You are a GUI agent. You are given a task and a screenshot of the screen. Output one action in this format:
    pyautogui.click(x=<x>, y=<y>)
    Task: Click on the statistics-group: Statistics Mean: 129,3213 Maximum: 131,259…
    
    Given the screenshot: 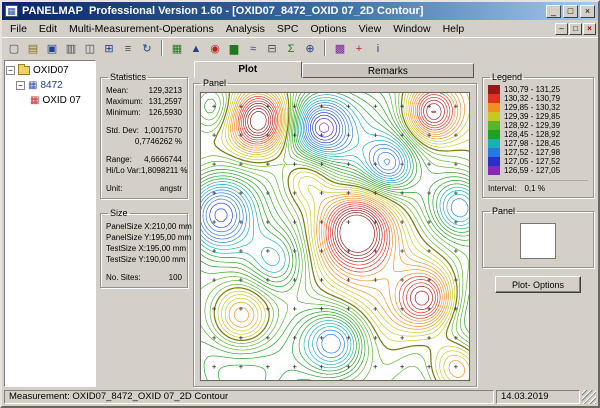 What is the action you would take?
    pyautogui.click(x=144, y=135)
    